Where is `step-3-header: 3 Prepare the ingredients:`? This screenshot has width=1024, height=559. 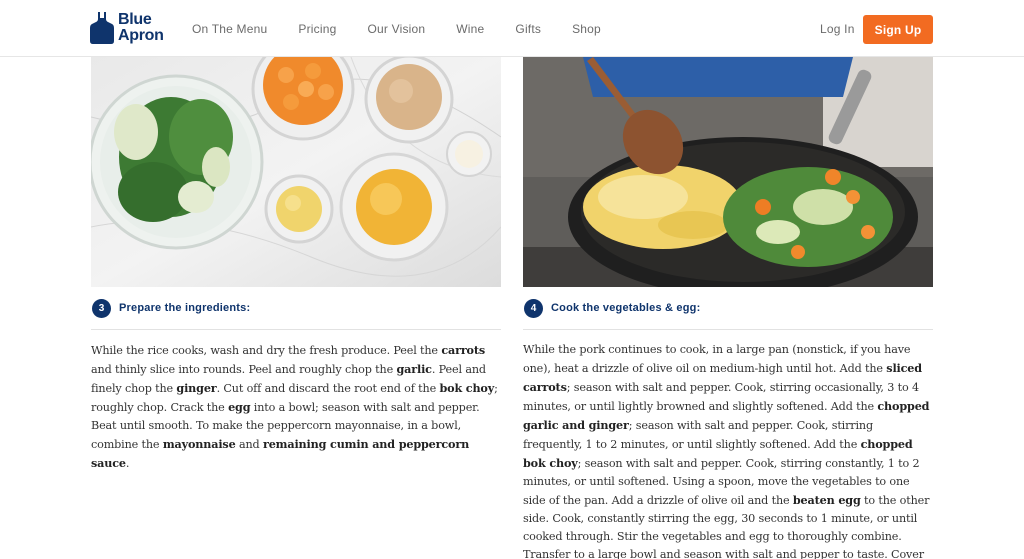
step-3-header: 3 Prepare the ingredients: is located at coordinates (296, 308).